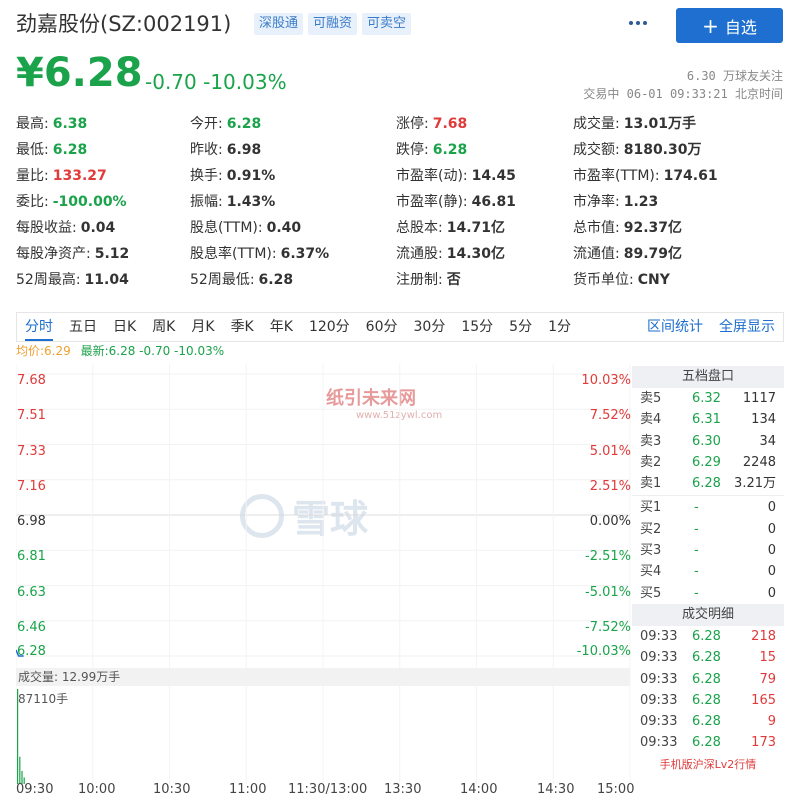 This screenshot has width=797, height=806. Describe the element at coordinates (690, 176) in the screenshot. I see `quote-value: 174.61` at that location.